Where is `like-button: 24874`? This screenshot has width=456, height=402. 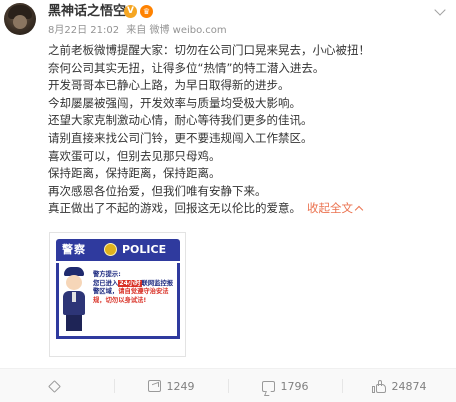
like-button: 24874 is located at coordinates (399, 385).